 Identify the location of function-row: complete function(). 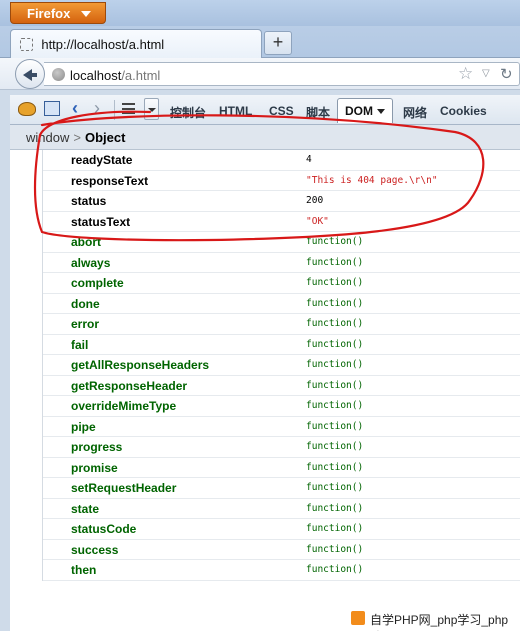
(281, 283).